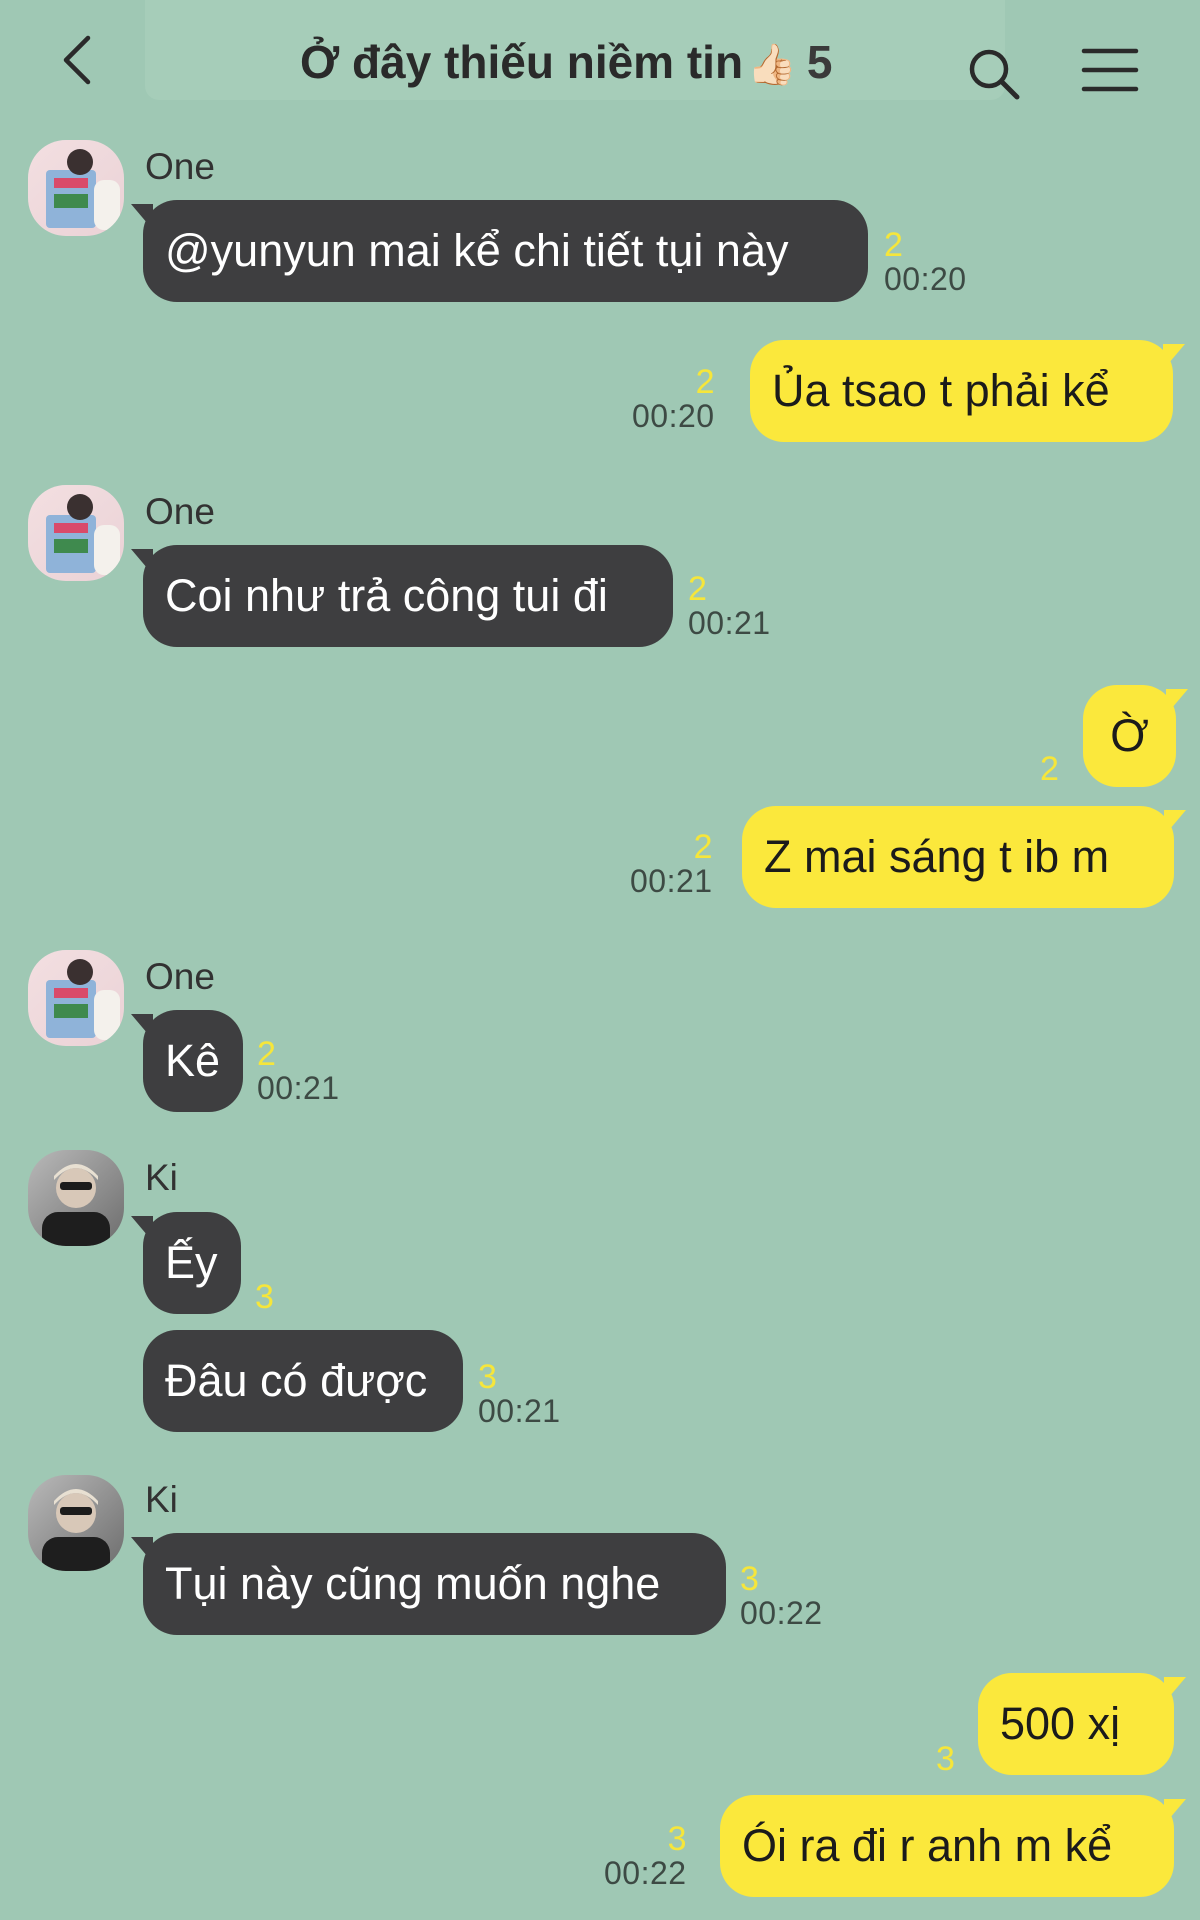 The height and width of the screenshot is (1920, 1200). What do you see at coordinates (386, 595) in the screenshot?
I see `message-text: Coi như trả công tui đi` at bounding box center [386, 595].